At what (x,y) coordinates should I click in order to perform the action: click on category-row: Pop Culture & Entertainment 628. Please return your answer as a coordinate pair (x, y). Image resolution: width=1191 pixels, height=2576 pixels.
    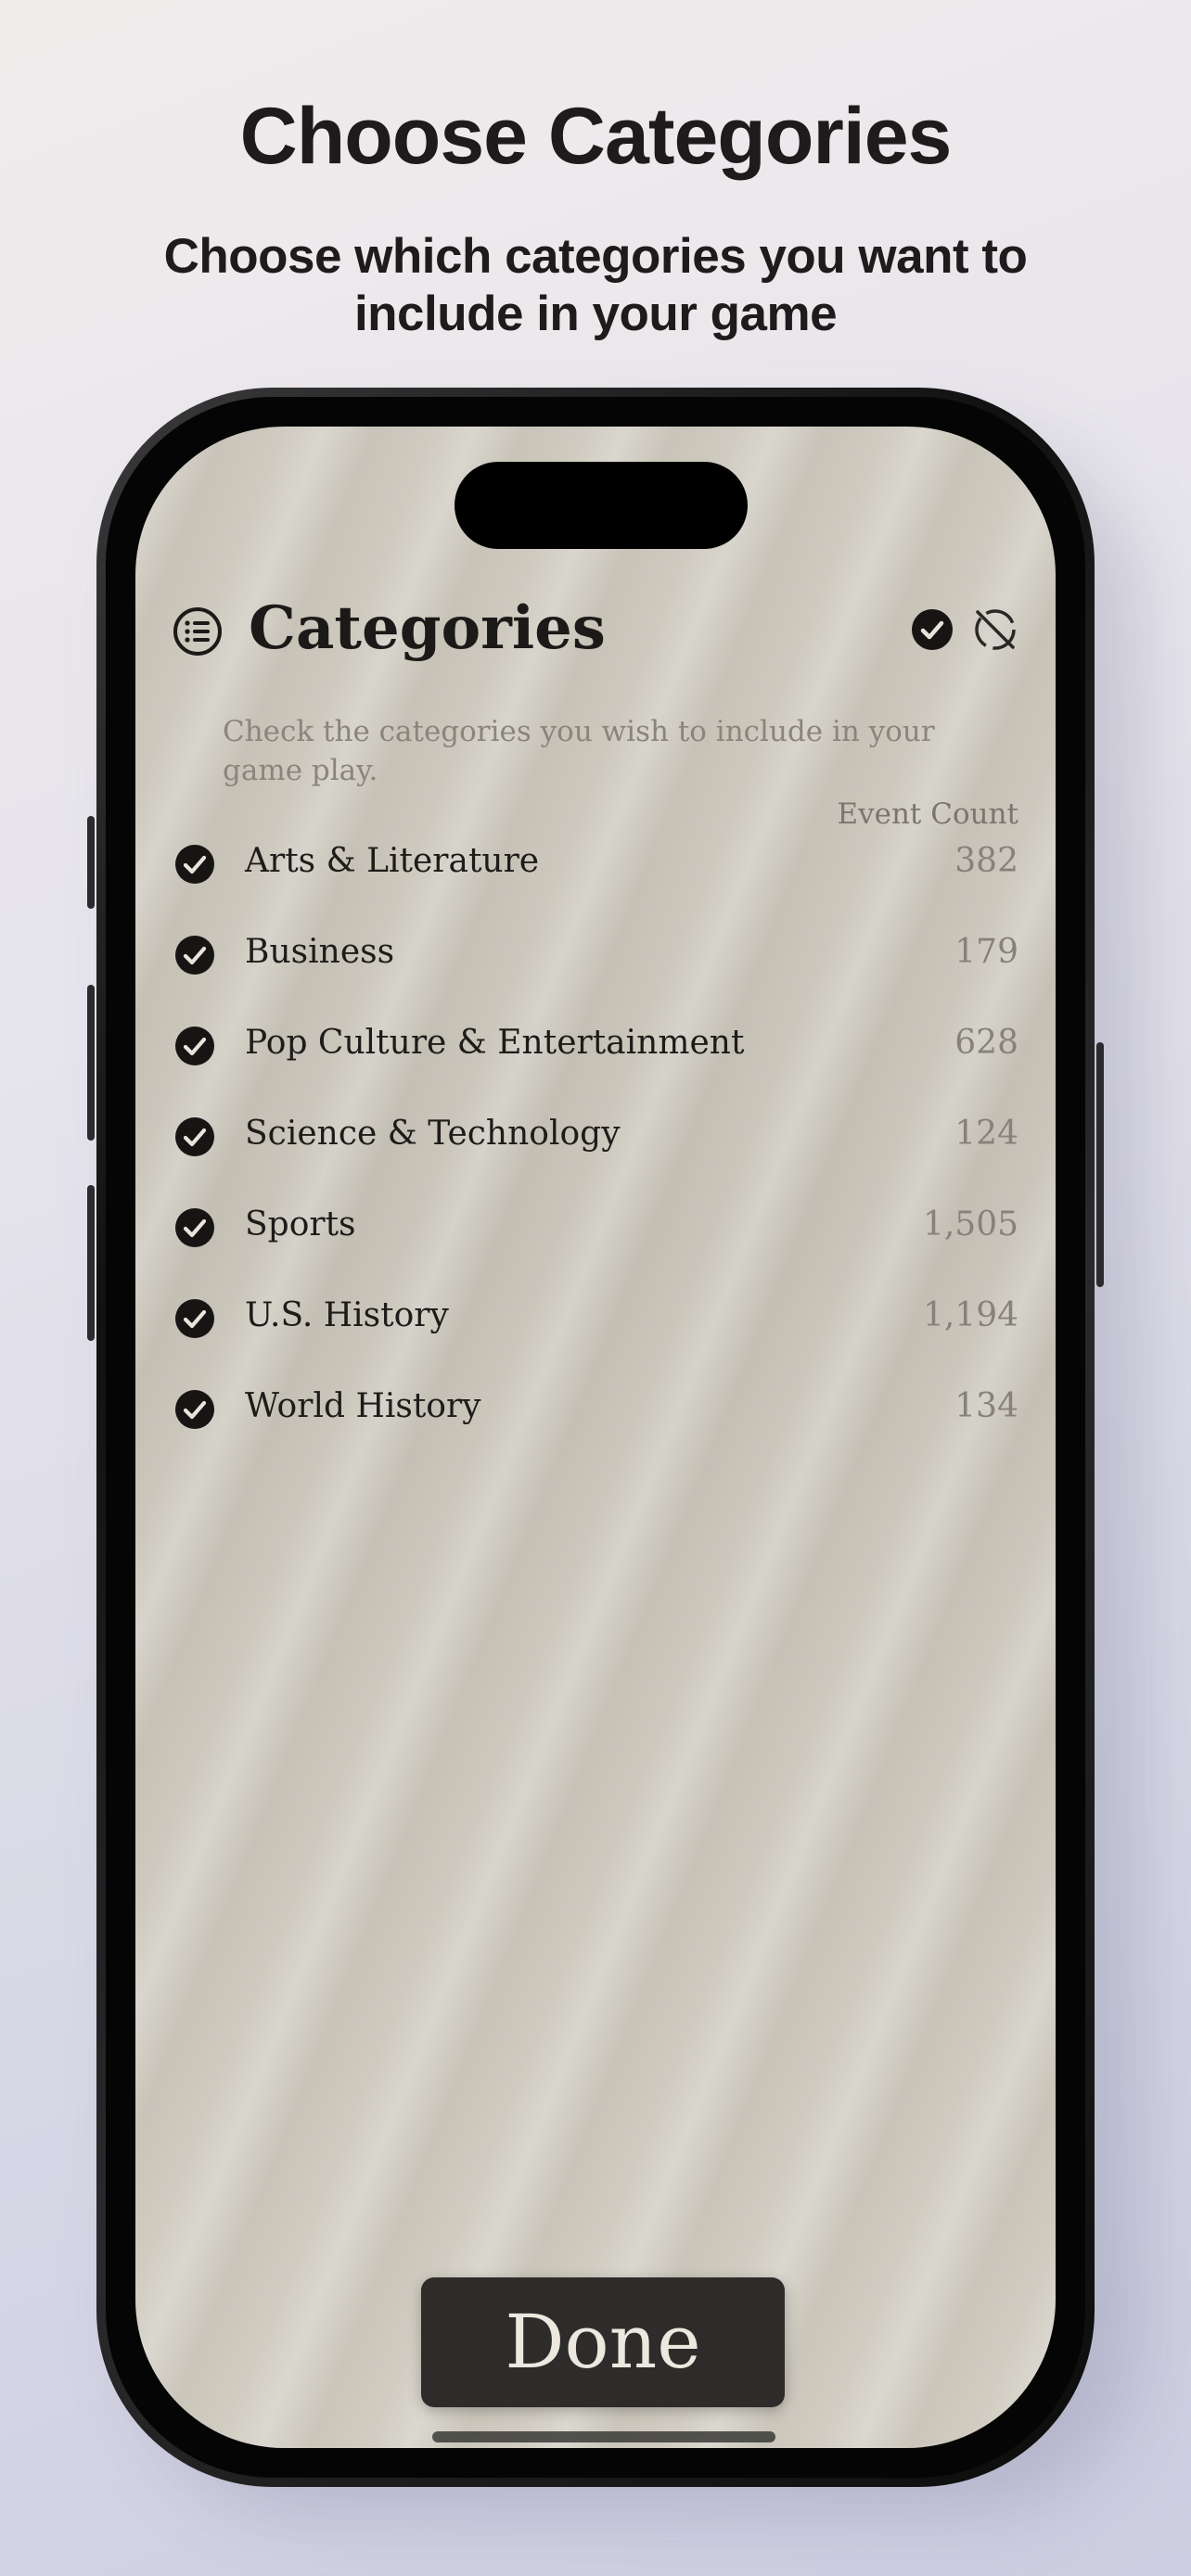
    Looking at the image, I should click on (596, 1046).